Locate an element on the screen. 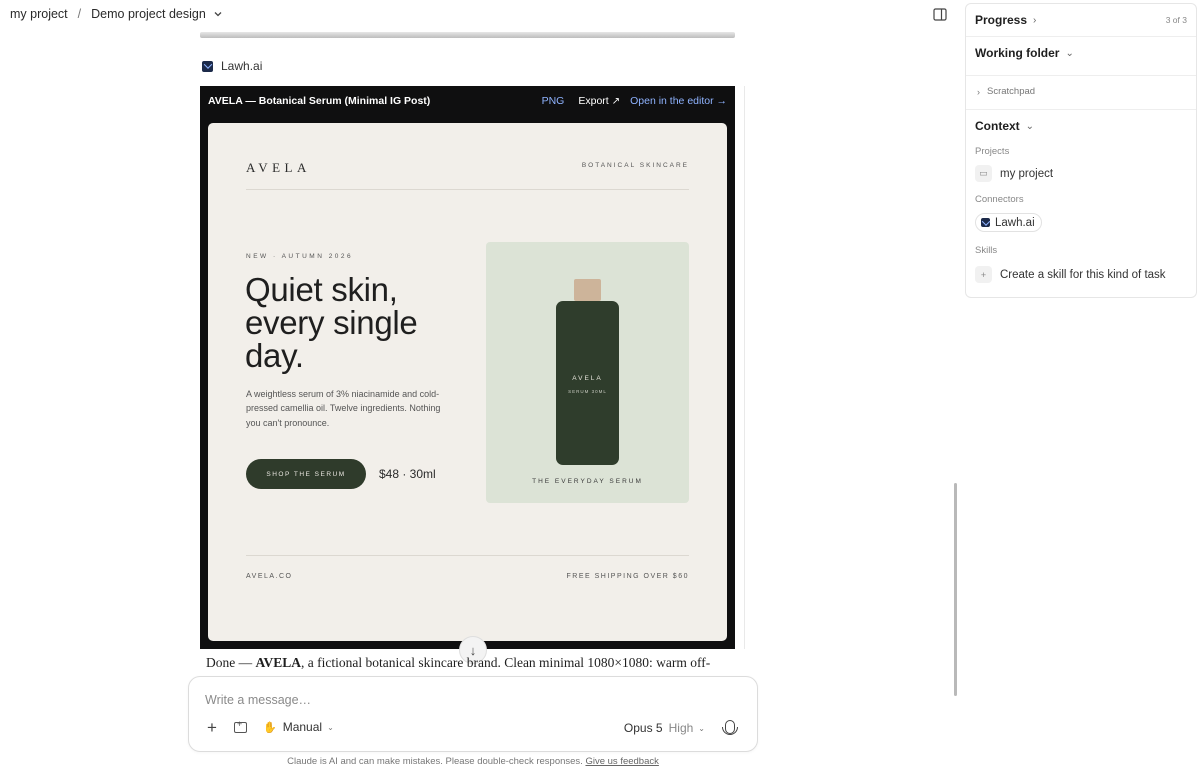 The width and height of the screenshot is (1200, 774). post-tagline: BOTANICAL SKINCARE is located at coordinates (635, 165).